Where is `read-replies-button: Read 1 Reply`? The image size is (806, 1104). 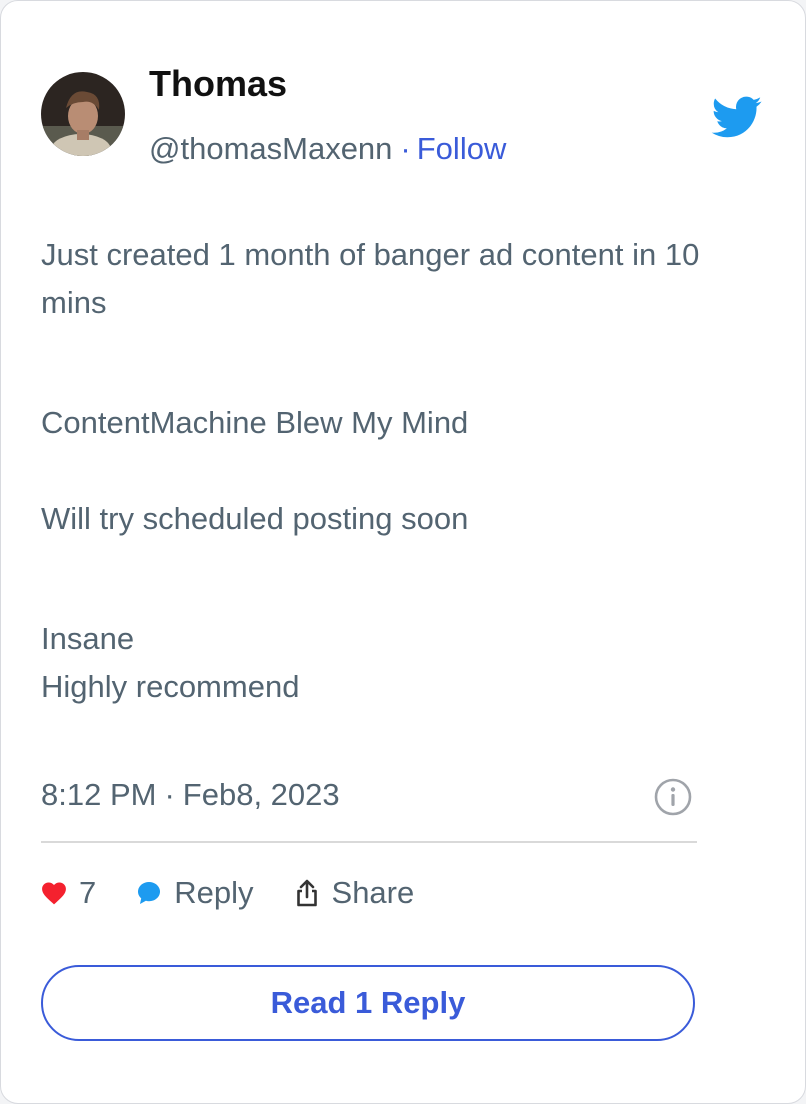
read-replies-button: Read 1 Reply is located at coordinates (368, 1003).